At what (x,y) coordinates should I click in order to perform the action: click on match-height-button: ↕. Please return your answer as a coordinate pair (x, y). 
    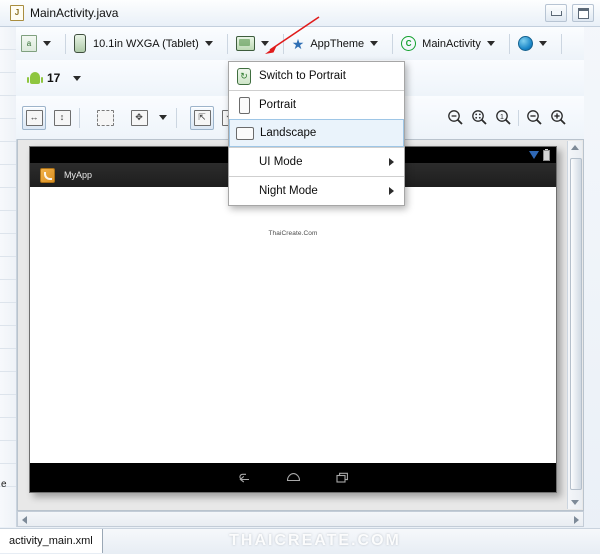
    Looking at the image, I should click on (62, 118).